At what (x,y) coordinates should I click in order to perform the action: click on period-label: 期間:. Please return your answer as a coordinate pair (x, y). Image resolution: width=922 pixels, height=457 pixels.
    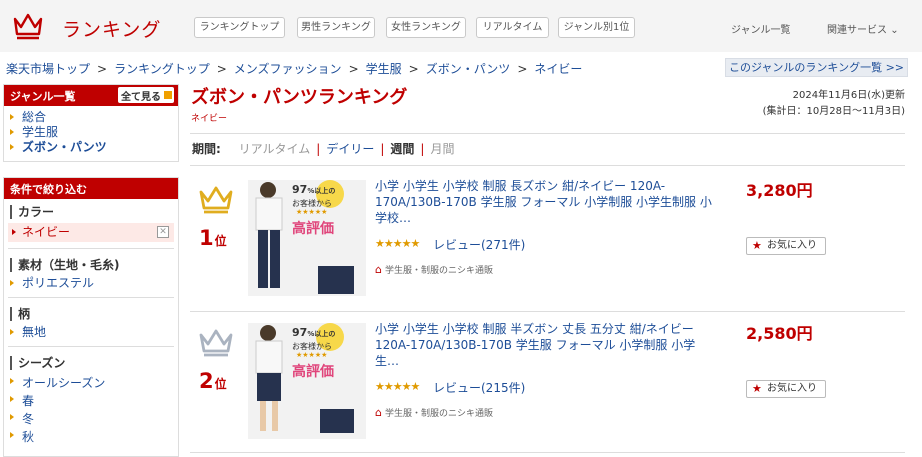
    Looking at the image, I should click on (206, 149).